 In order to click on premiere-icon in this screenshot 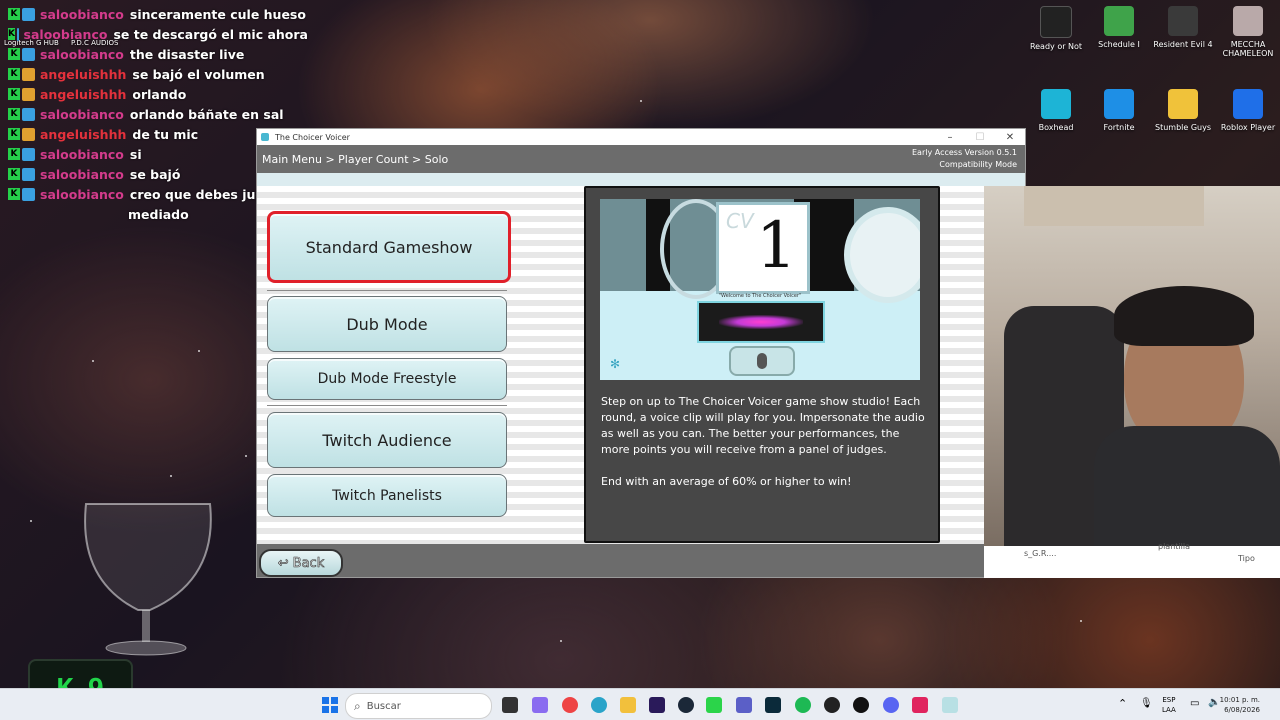, I will do `click(657, 705)`.